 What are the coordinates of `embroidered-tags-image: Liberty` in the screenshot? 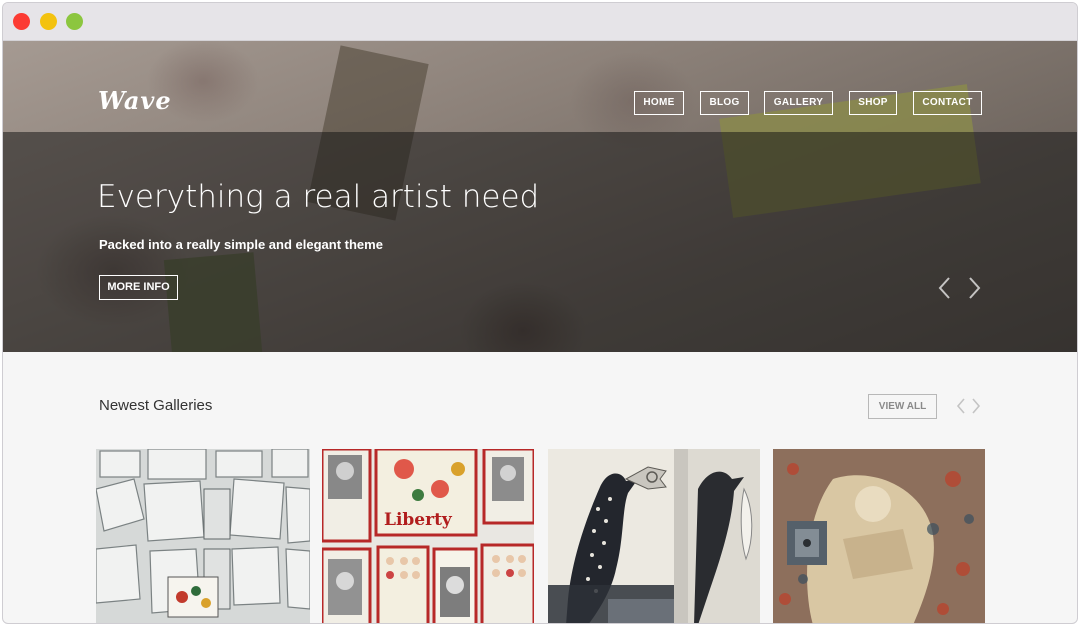 It's located at (428, 536).